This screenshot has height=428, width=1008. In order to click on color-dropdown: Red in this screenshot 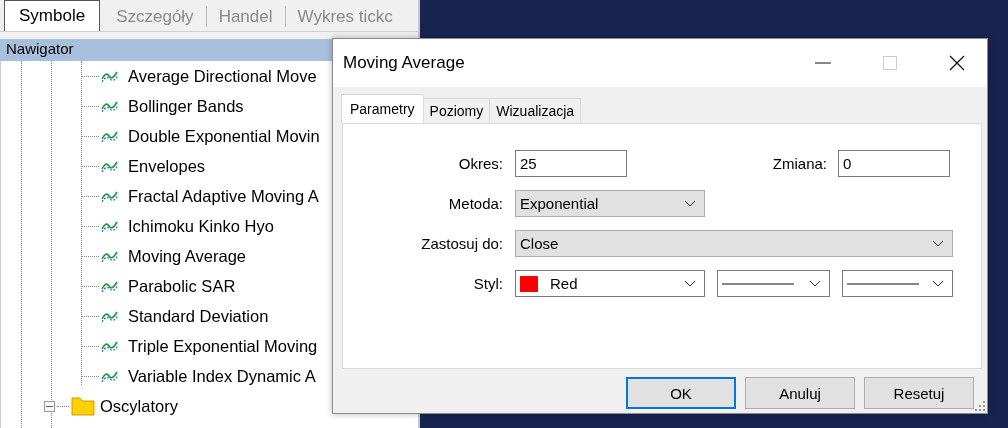, I will do `click(610, 283)`.